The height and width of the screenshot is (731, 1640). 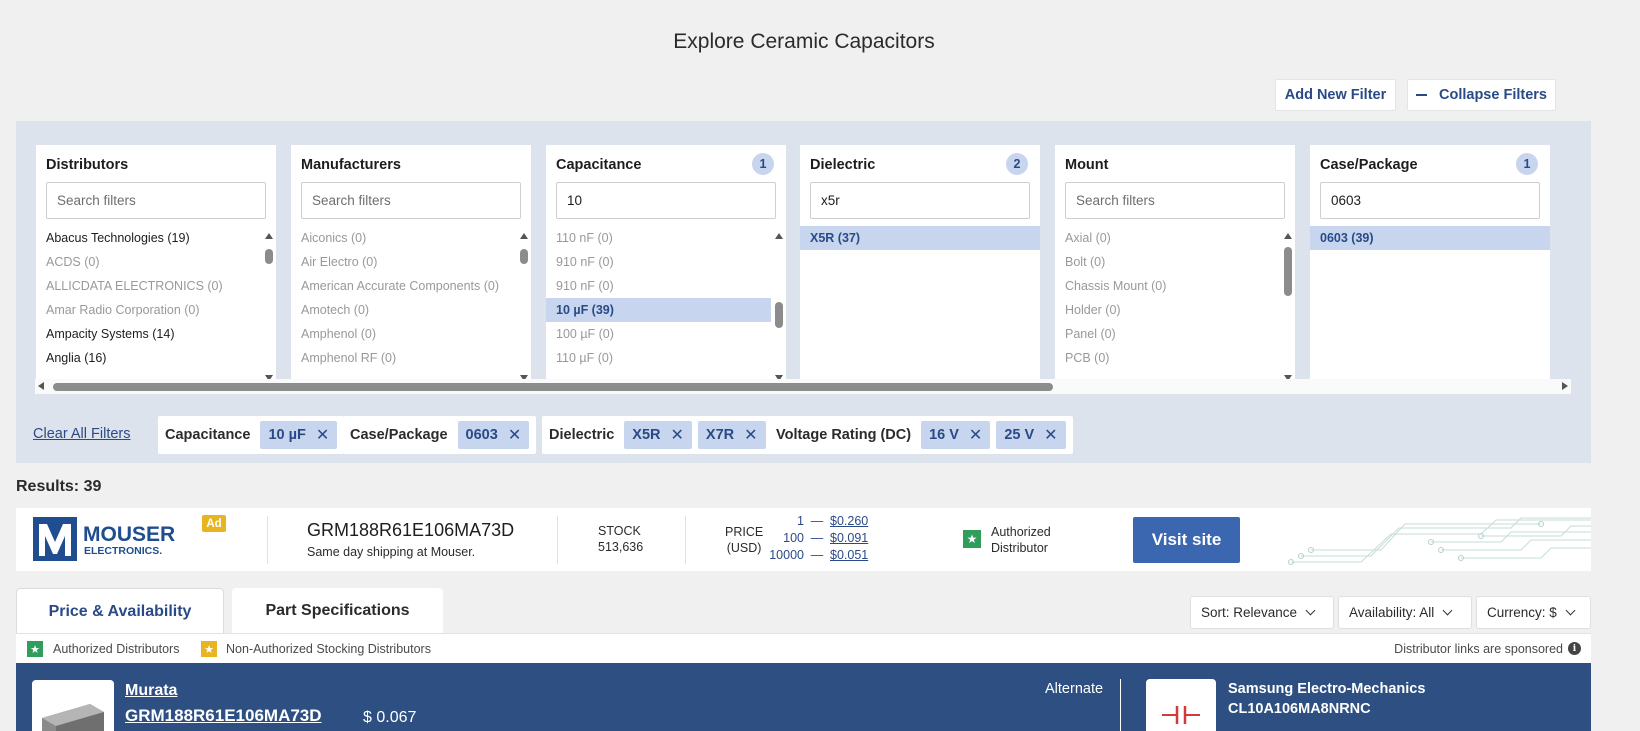 What do you see at coordinates (666, 238) in the screenshot?
I see `filter-option: 110 nF (0)` at bounding box center [666, 238].